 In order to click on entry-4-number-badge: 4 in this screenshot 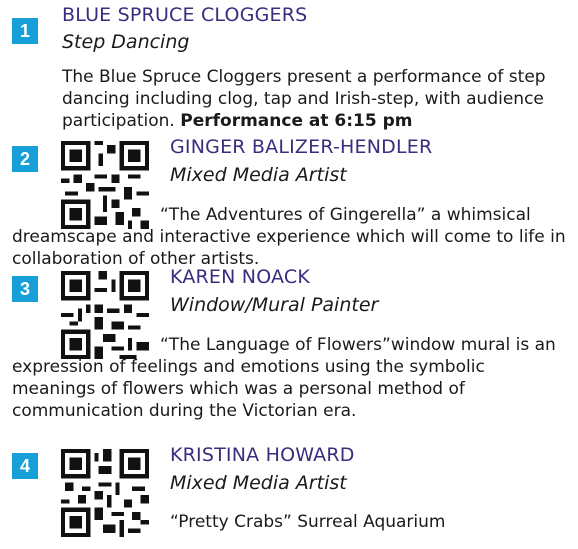, I will do `click(25, 466)`.